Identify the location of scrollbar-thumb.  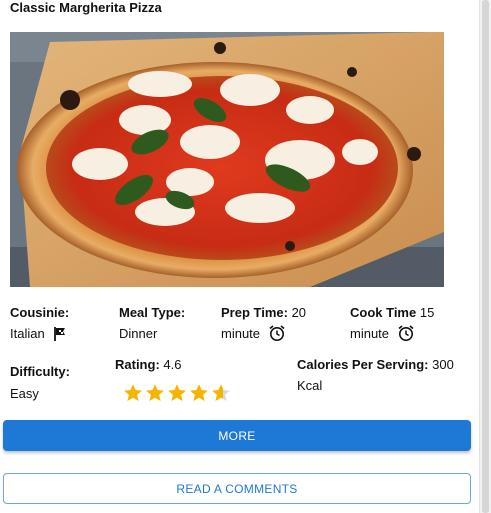
(485, 256).